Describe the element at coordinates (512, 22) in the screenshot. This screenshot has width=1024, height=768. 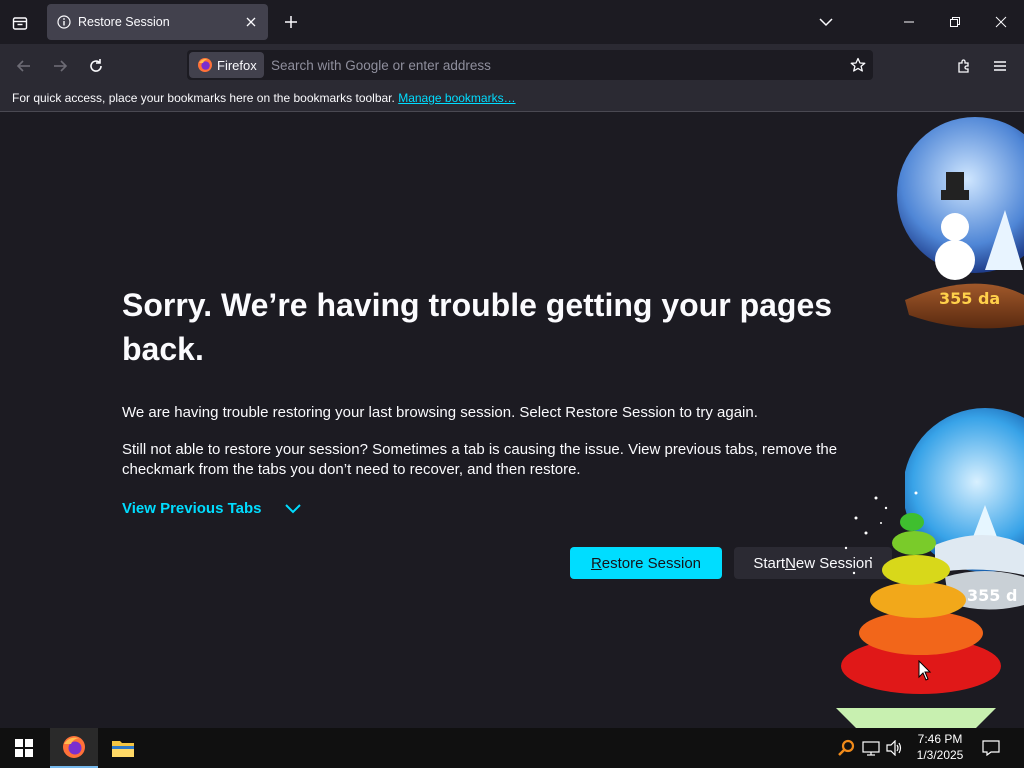
I see `tab-strip: Restore Session` at that location.